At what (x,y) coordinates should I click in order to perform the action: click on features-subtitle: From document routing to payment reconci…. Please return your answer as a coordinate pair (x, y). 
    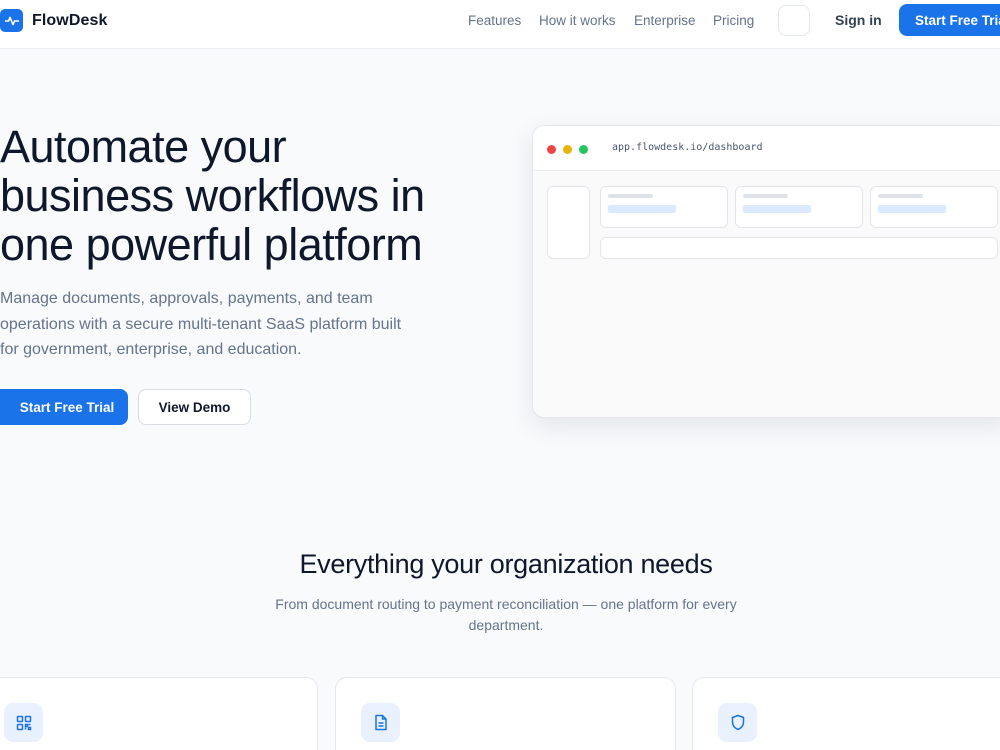
    Looking at the image, I should click on (506, 615).